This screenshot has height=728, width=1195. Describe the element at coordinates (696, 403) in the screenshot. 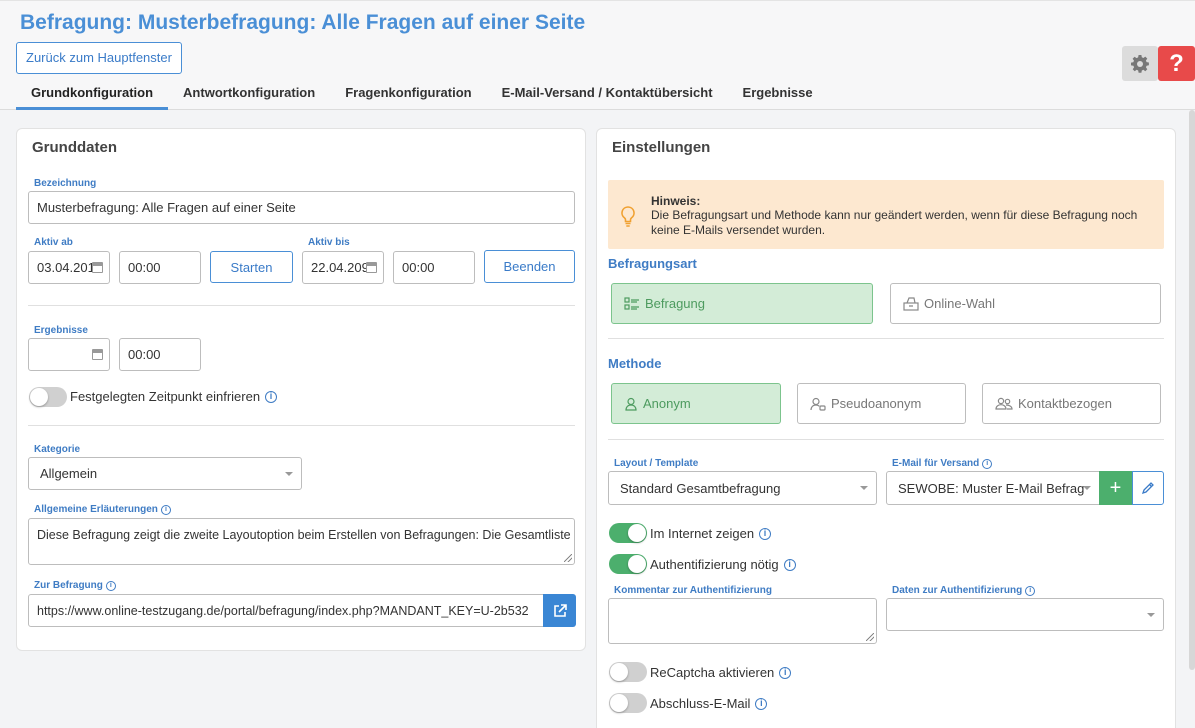

I see `methode-option-anonym: Anonym` at that location.